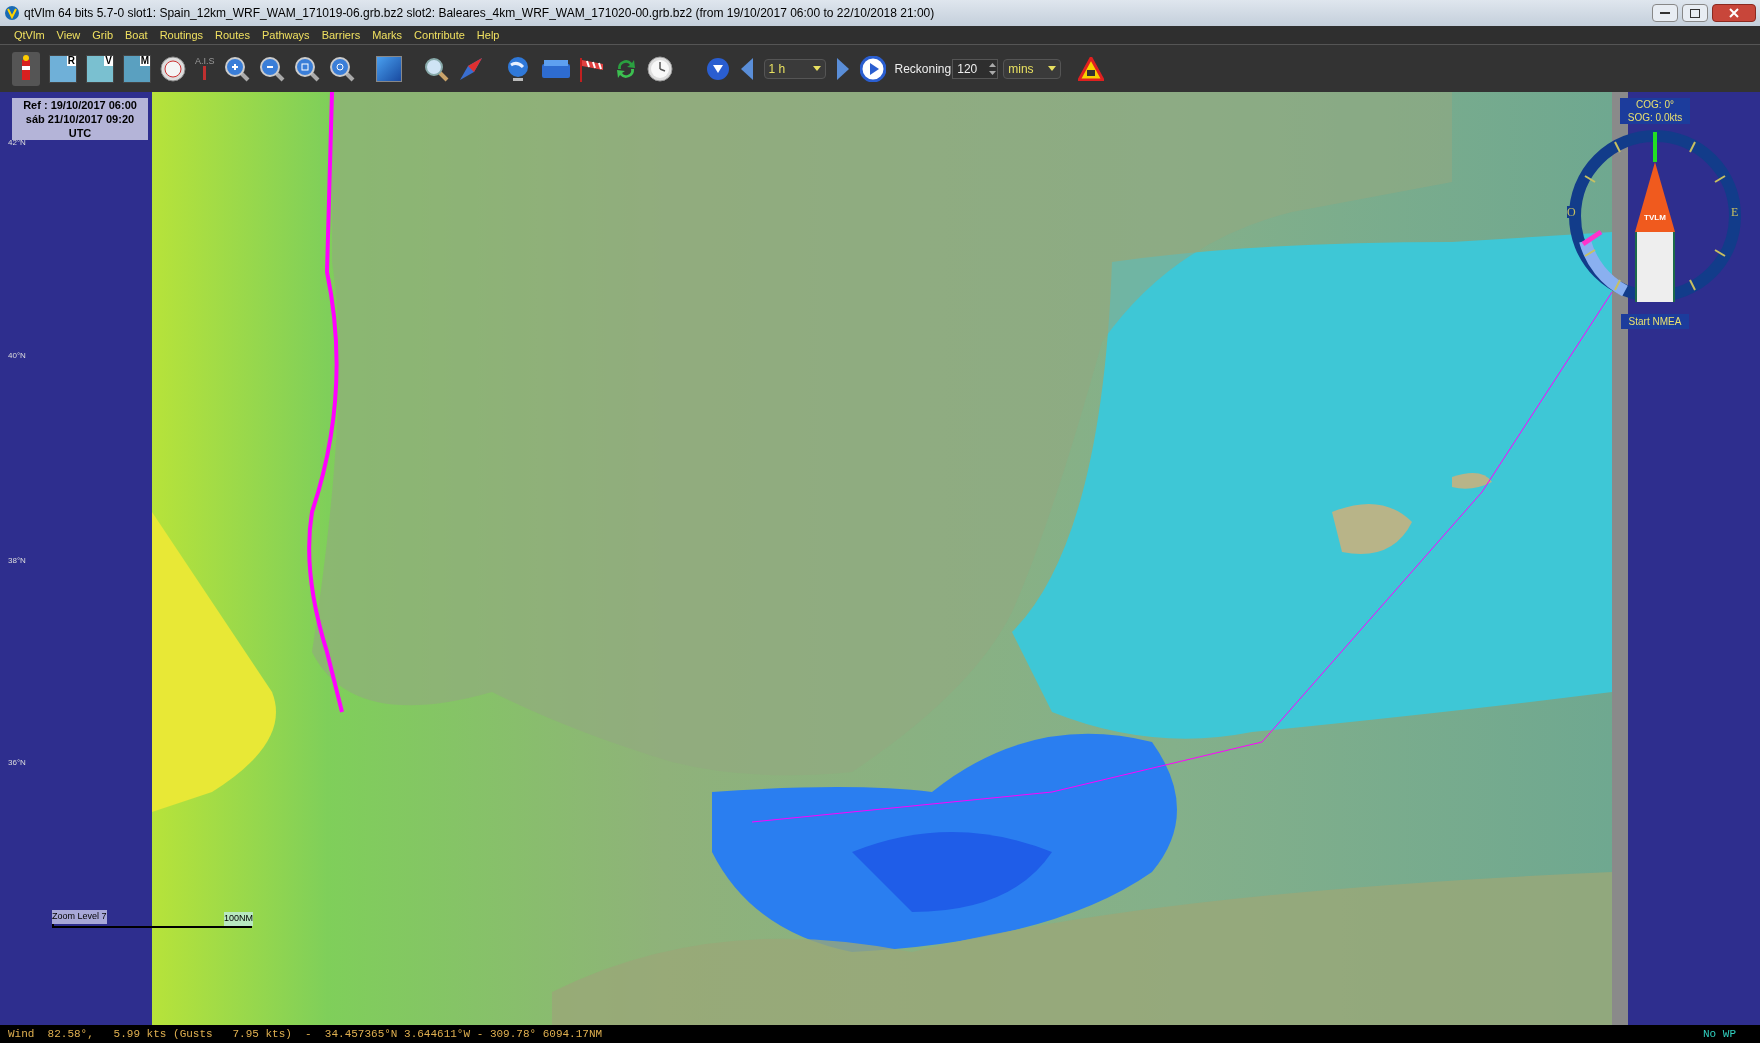 The width and height of the screenshot is (1760, 1043). I want to click on ref-time-text: UTC, so click(80, 133).